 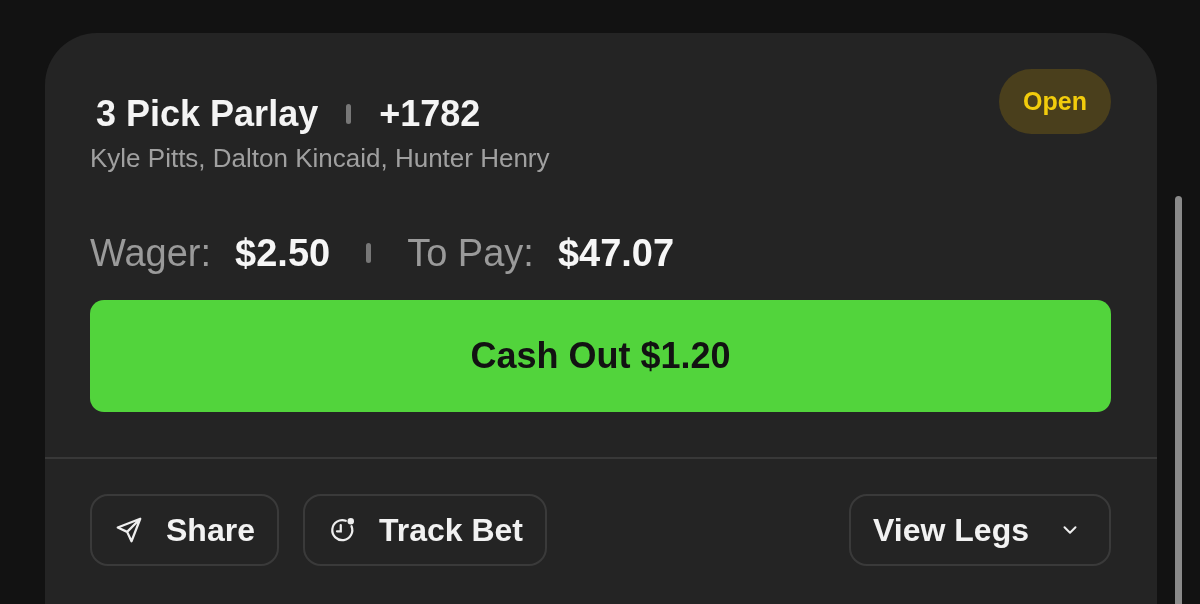 I want to click on amount-label: To Pay:, so click(x=470, y=253).